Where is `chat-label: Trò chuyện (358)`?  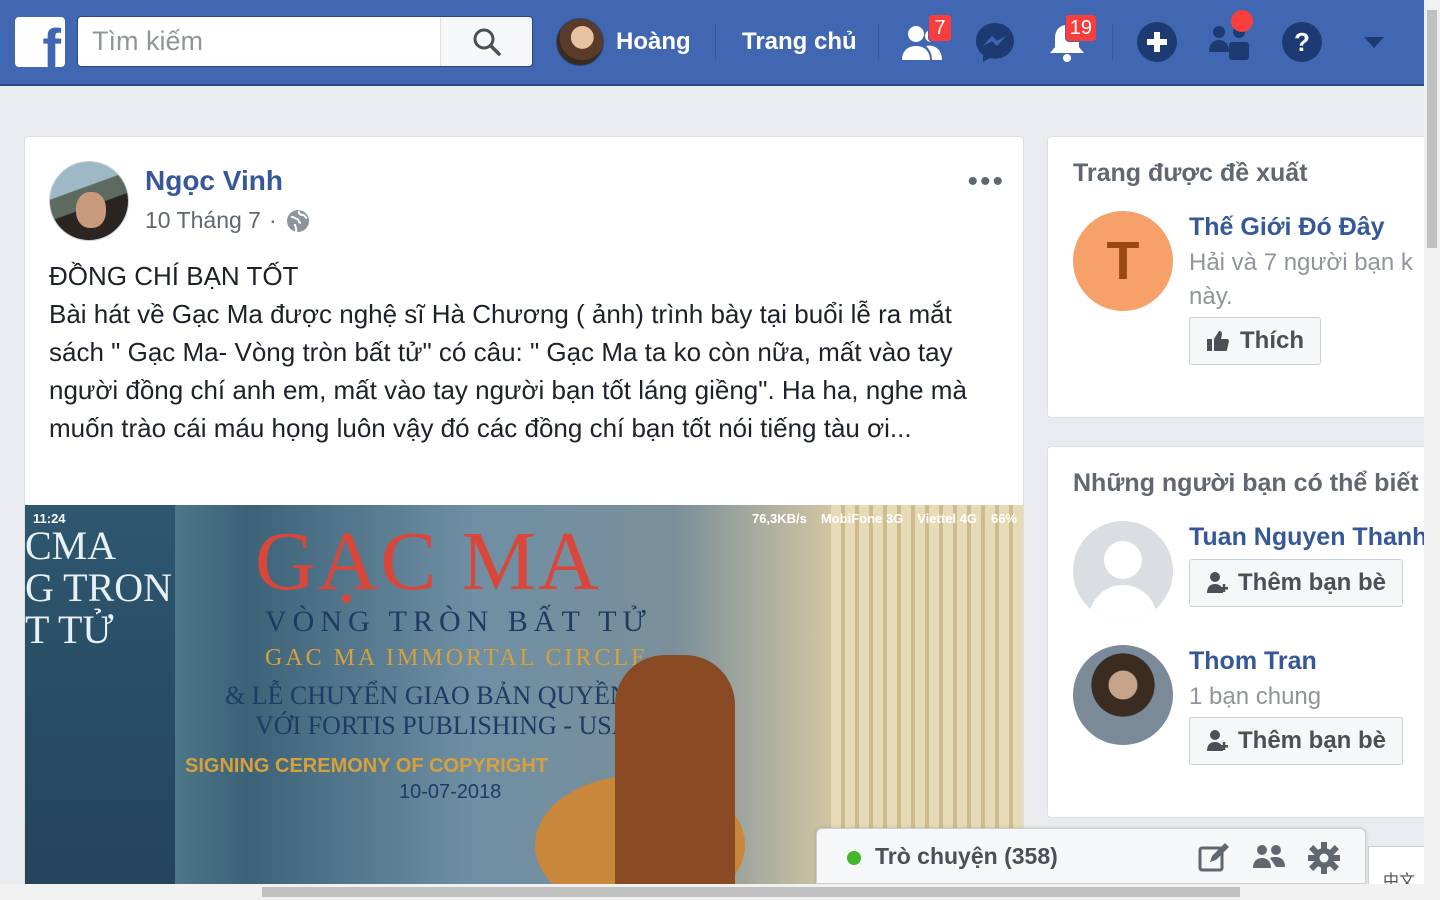
chat-label: Trò chuyện (358) is located at coordinates (966, 856).